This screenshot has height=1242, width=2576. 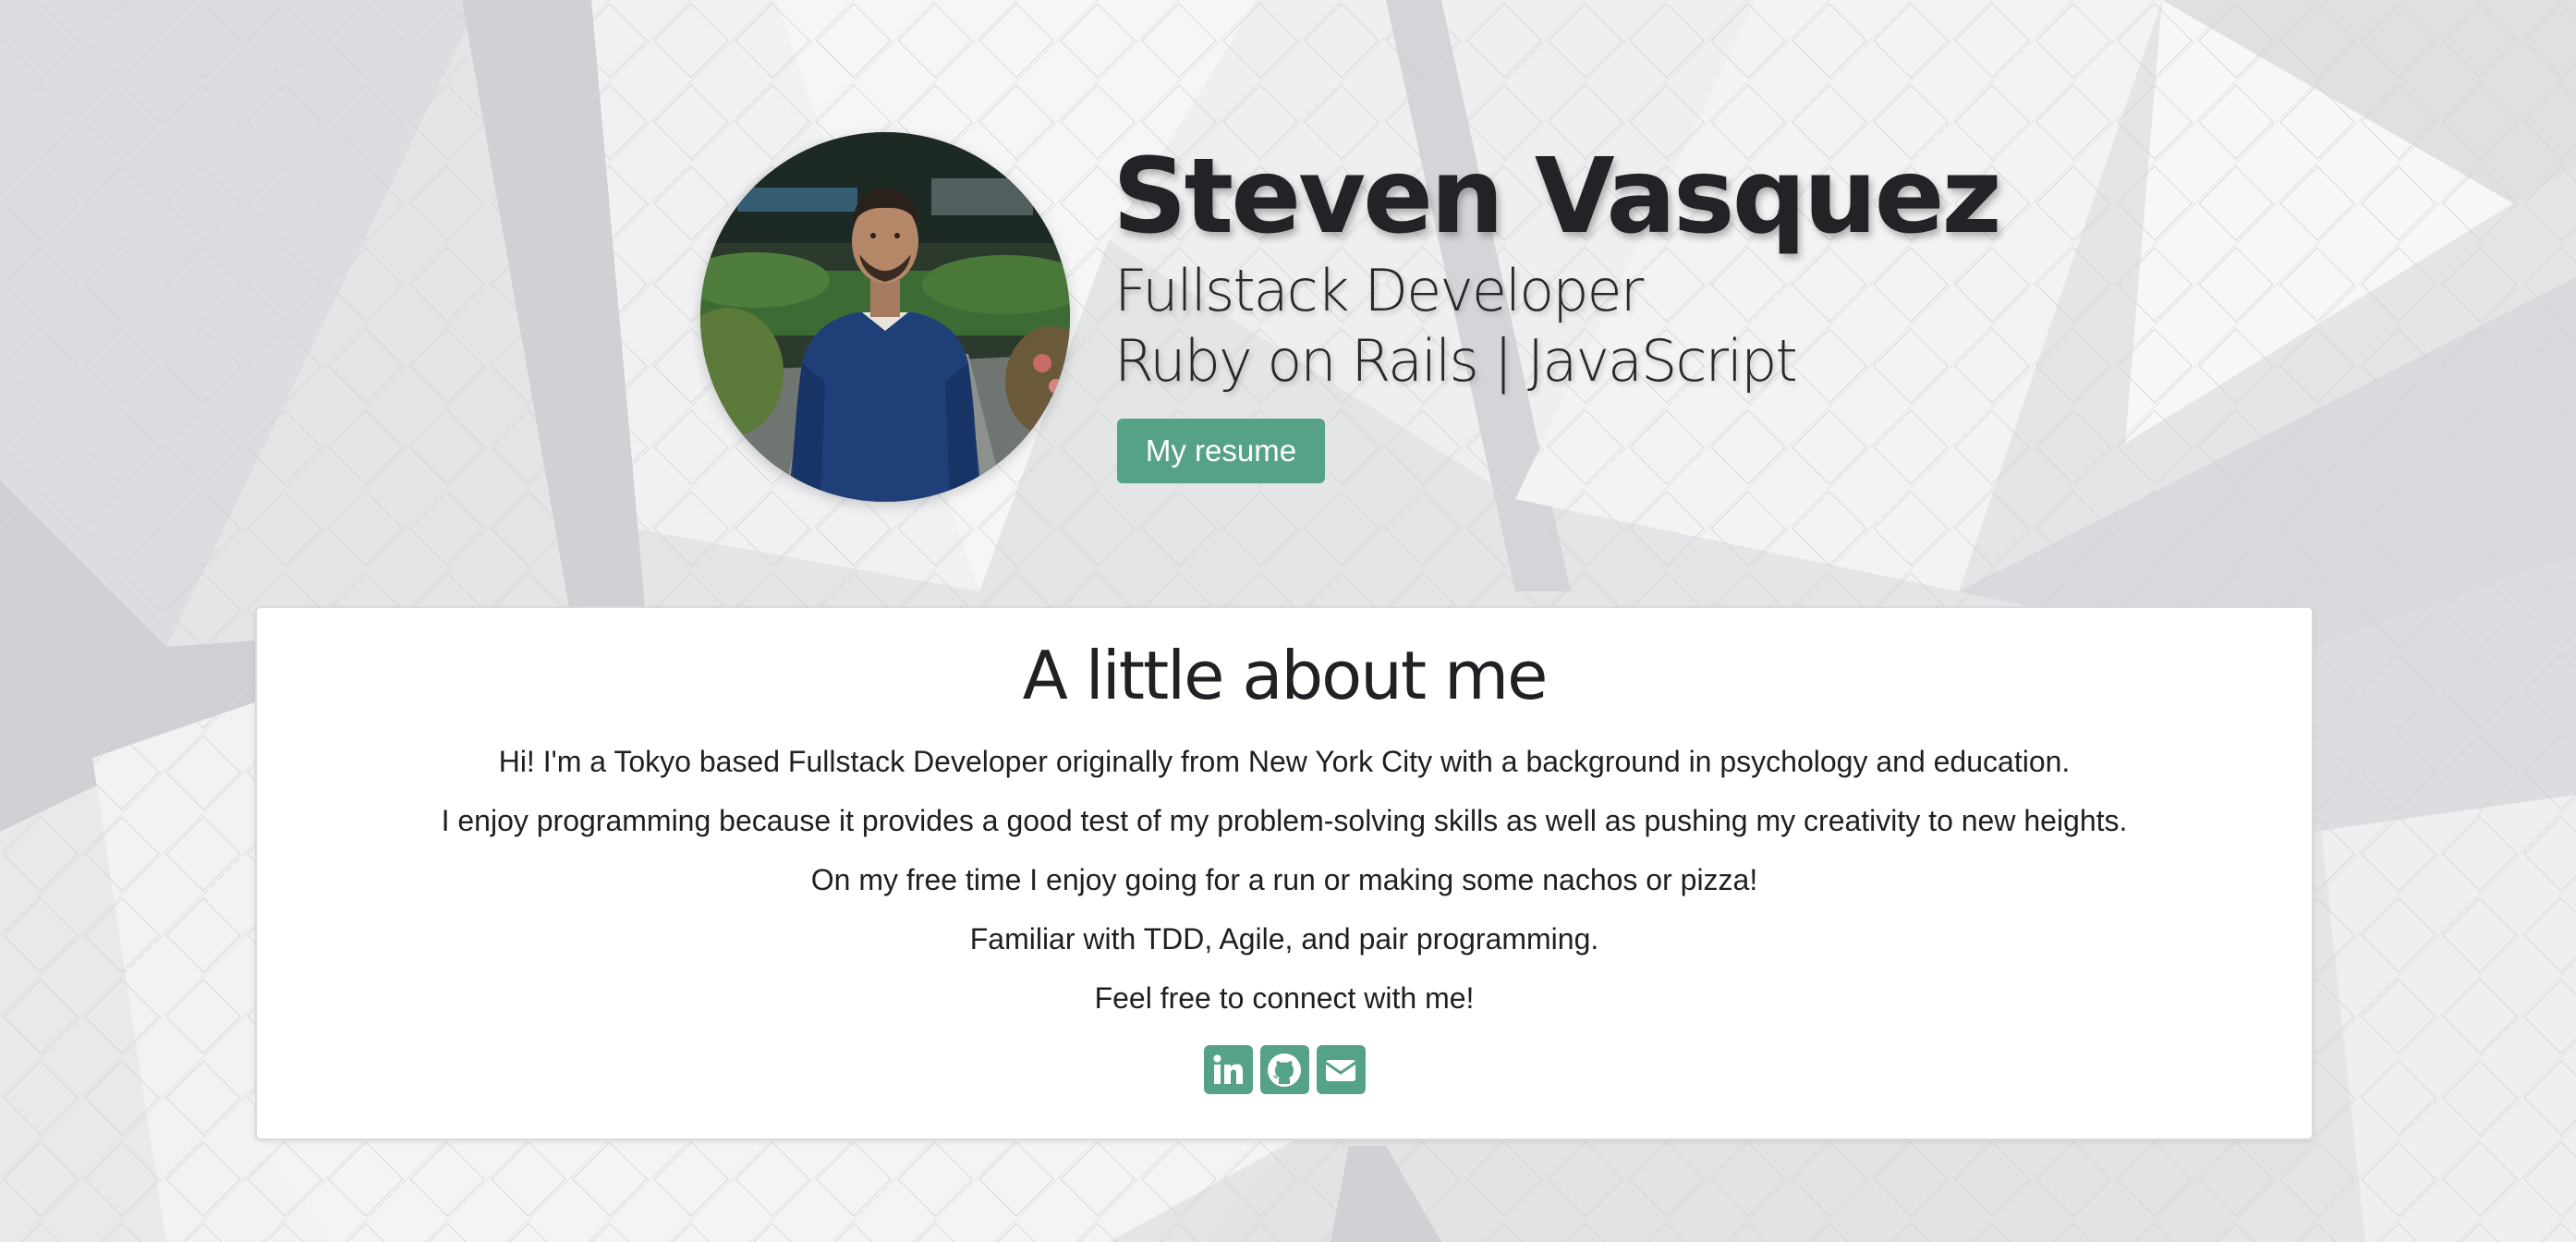 I want to click on resume-button: My resume, so click(x=1221, y=451).